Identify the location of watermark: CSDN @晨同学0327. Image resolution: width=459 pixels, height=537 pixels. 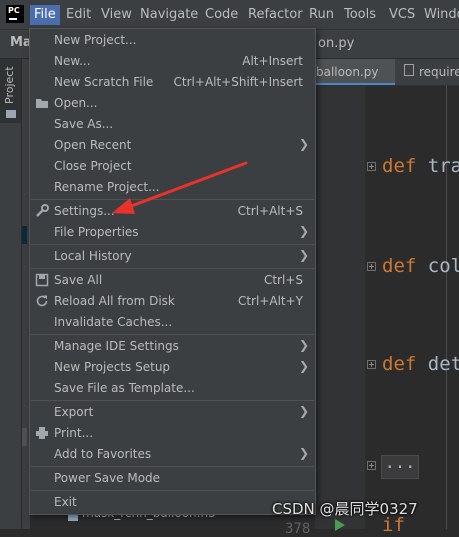
(345, 509).